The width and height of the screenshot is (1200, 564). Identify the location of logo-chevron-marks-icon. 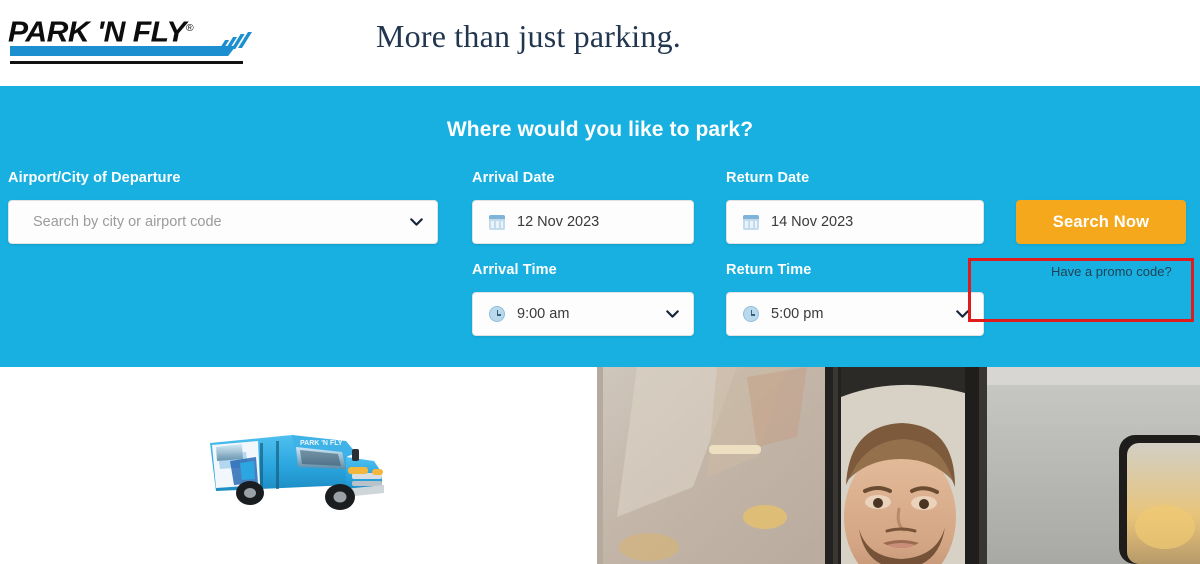
(235, 43).